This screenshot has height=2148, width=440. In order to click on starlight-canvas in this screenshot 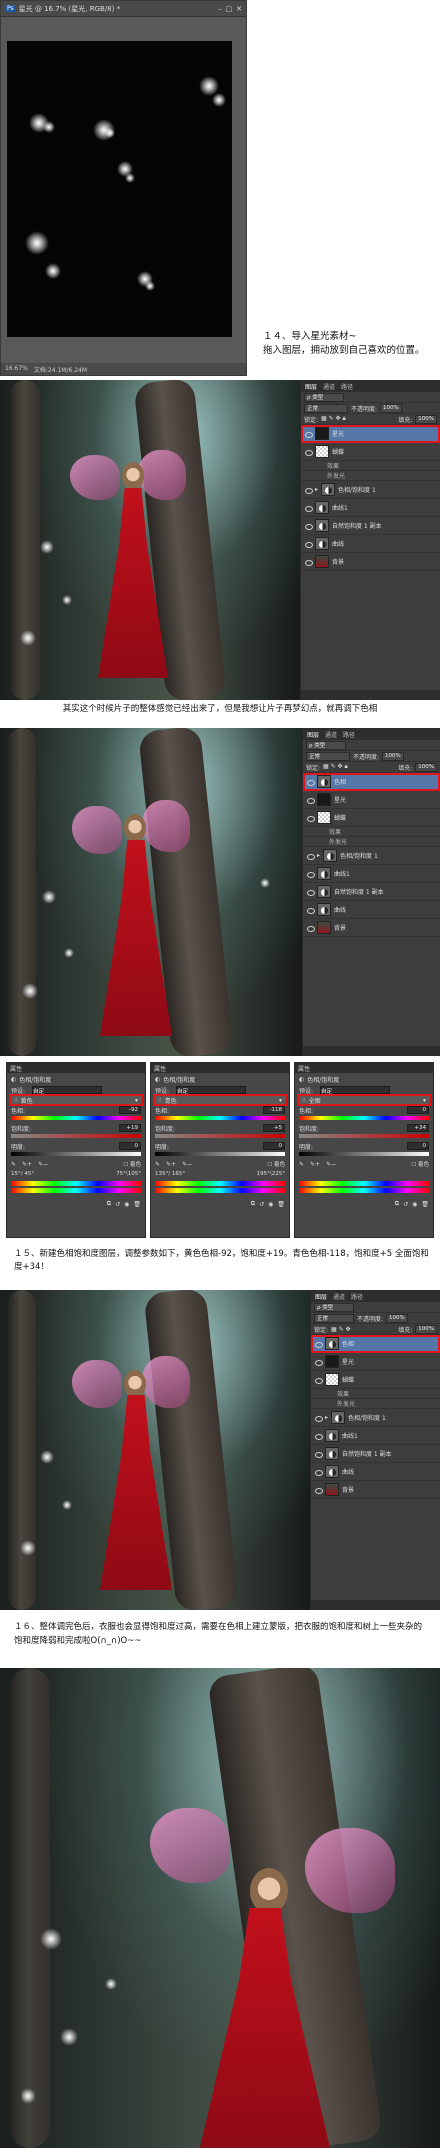, I will do `click(119, 189)`.